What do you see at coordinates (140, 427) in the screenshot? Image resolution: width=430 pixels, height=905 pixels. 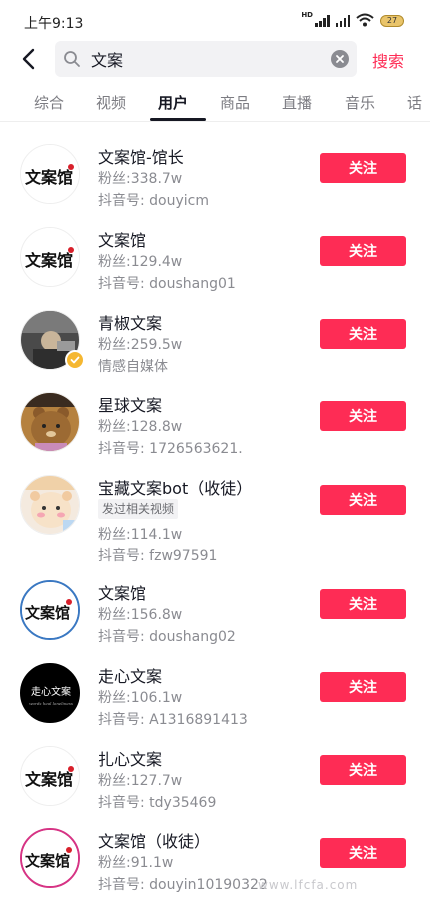 I see `fans-count: 粉丝:128.8w` at bounding box center [140, 427].